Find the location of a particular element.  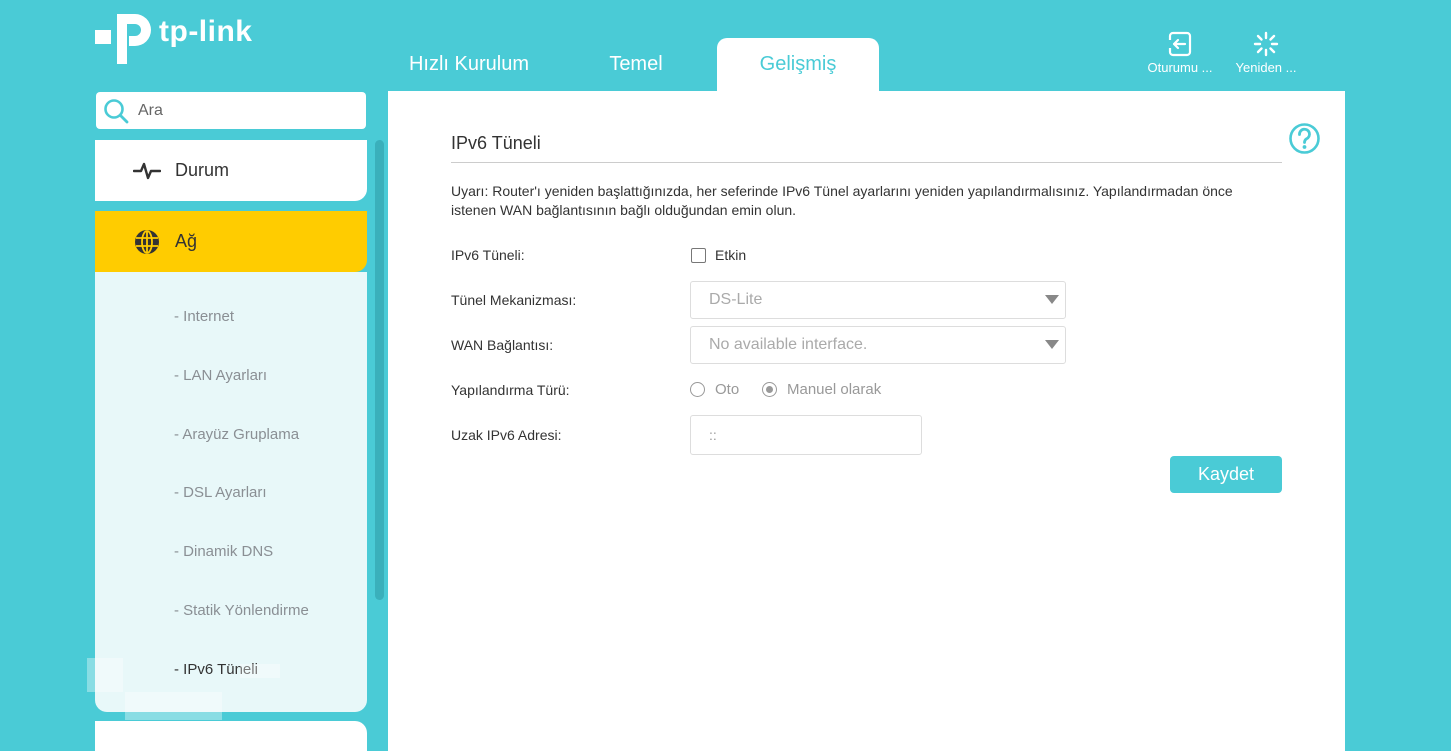

logout-icon is located at coordinates (1180, 44).